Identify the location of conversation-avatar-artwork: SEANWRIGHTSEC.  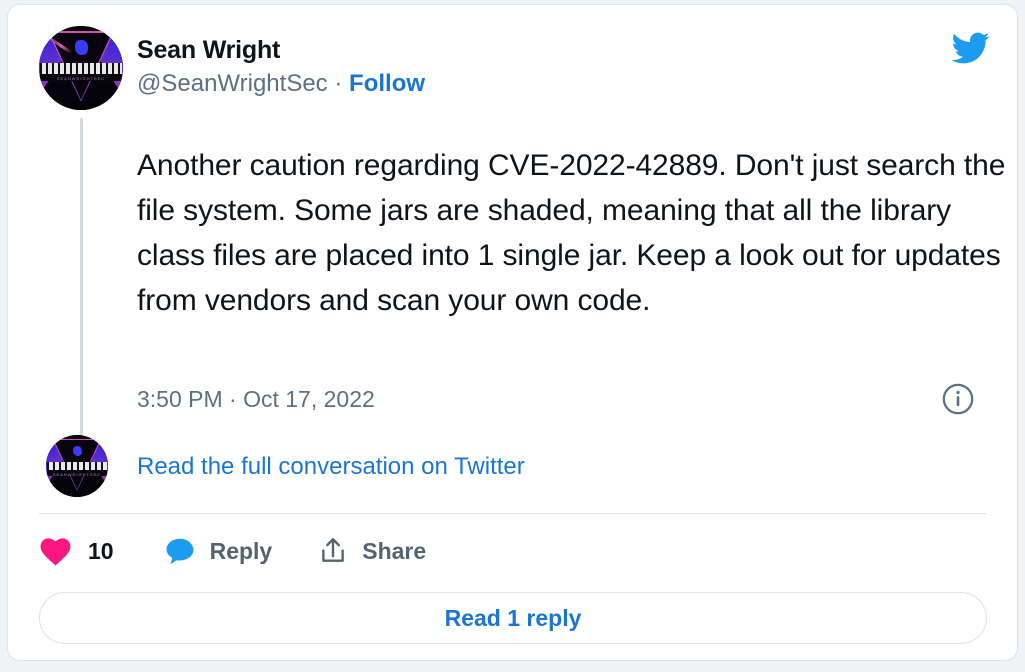
(77, 466).